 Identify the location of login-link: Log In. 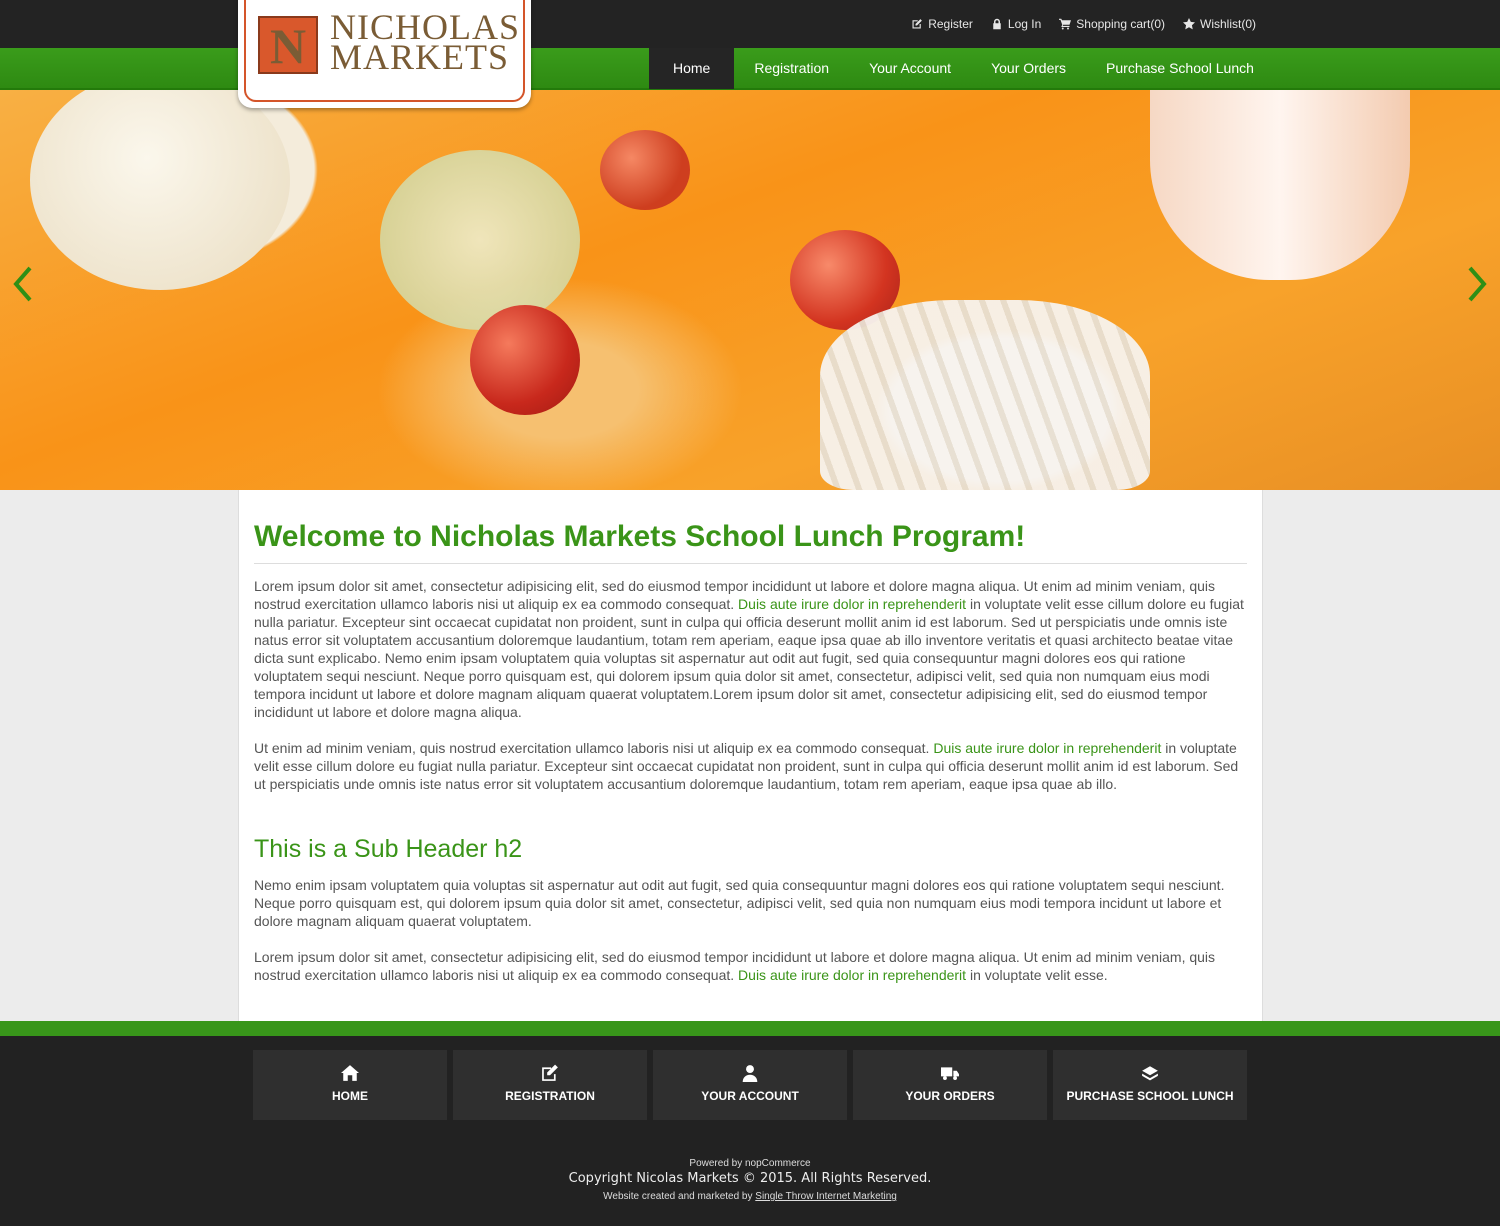
(1016, 24).